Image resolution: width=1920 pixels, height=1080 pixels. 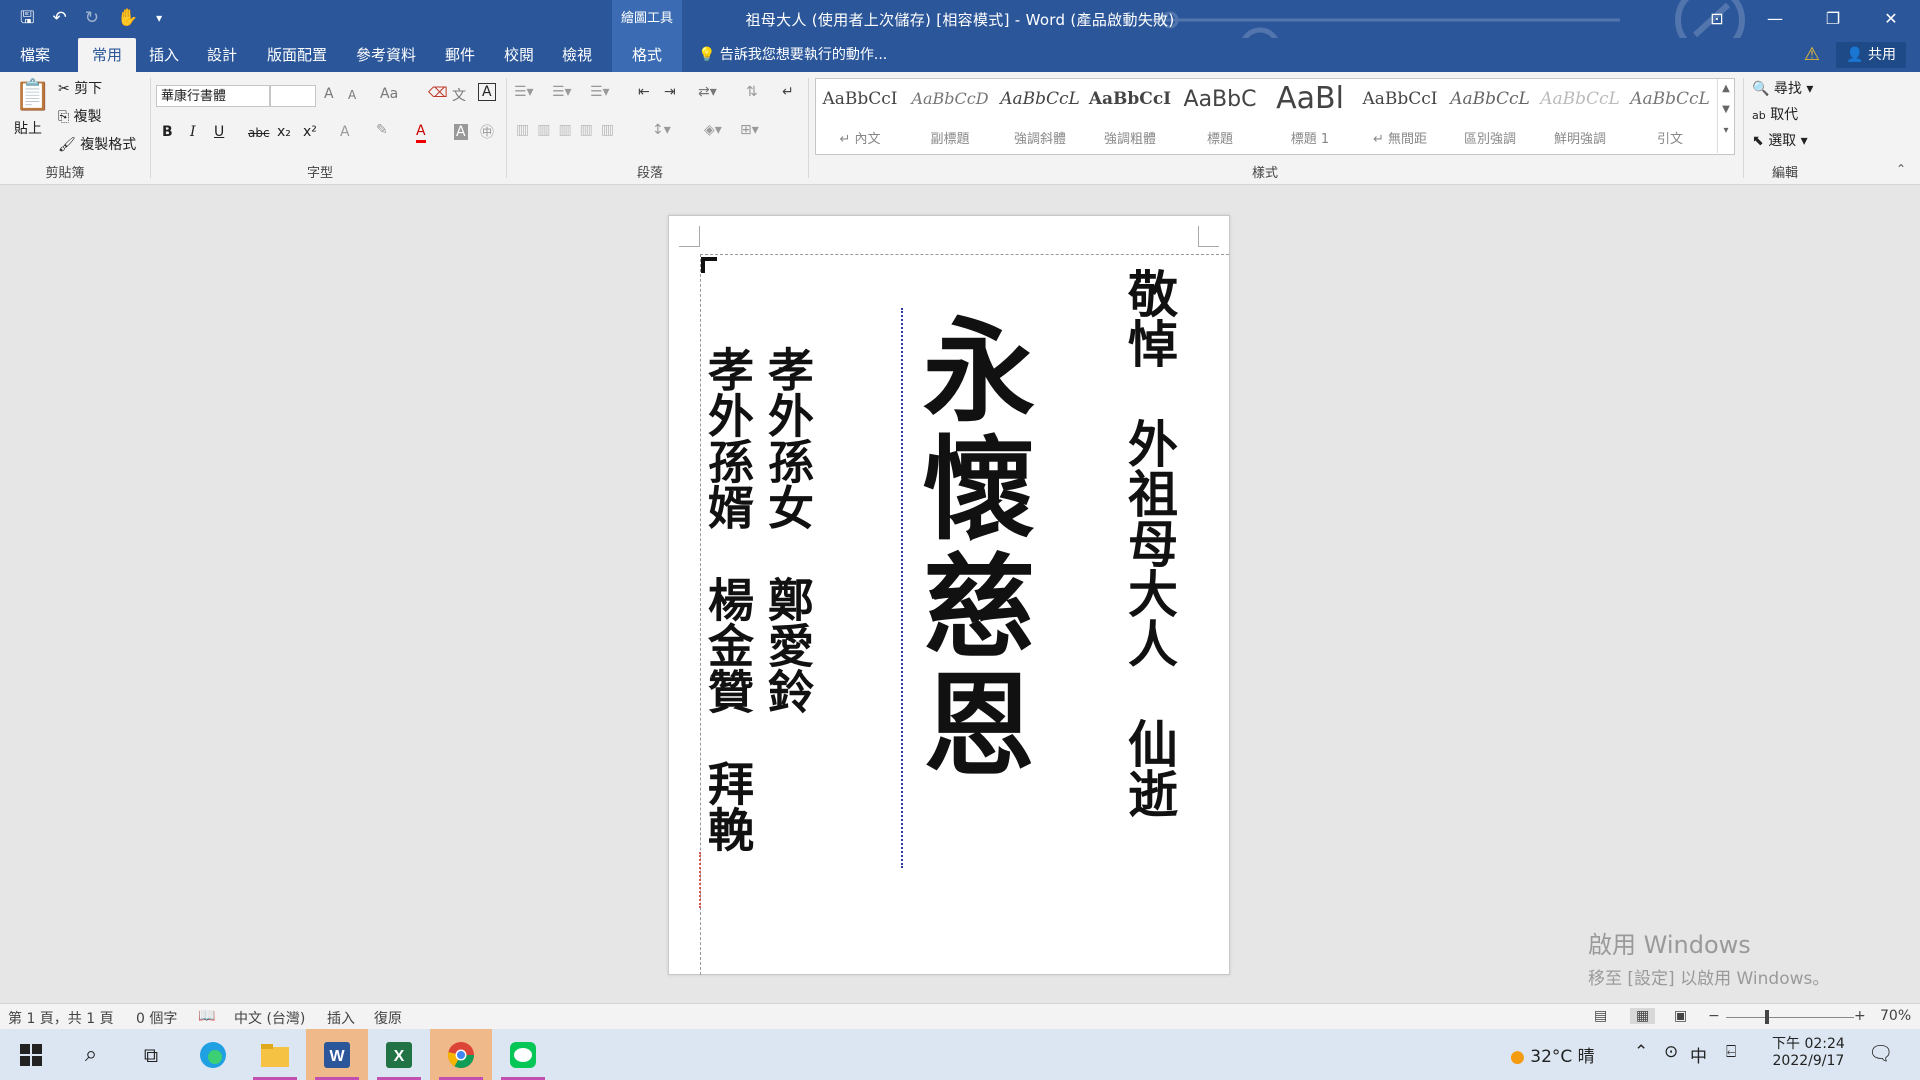 What do you see at coordinates (707, 92) in the screenshot?
I see `text-direction-icon: ⇄▾` at bounding box center [707, 92].